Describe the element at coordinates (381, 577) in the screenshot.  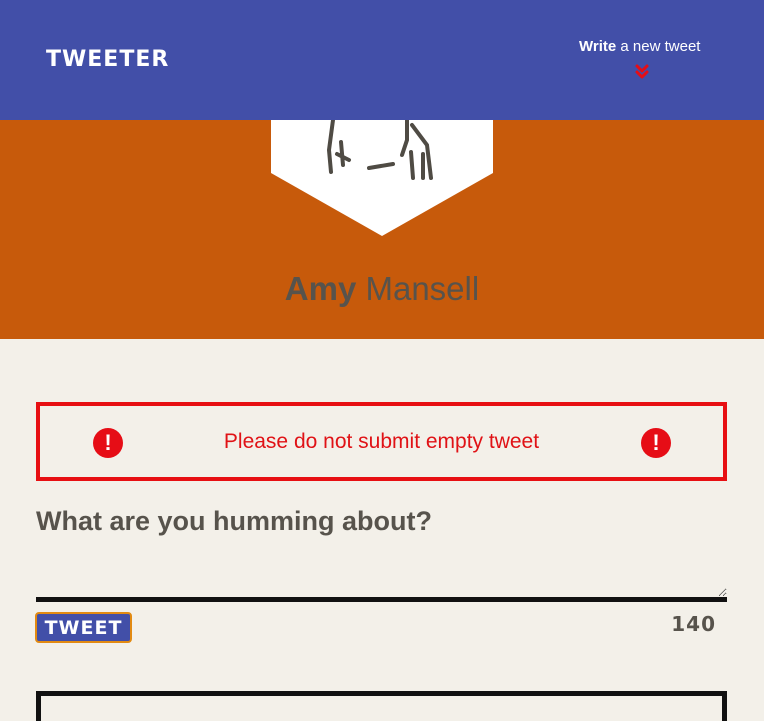
I see `tweet-textarea` at that location.